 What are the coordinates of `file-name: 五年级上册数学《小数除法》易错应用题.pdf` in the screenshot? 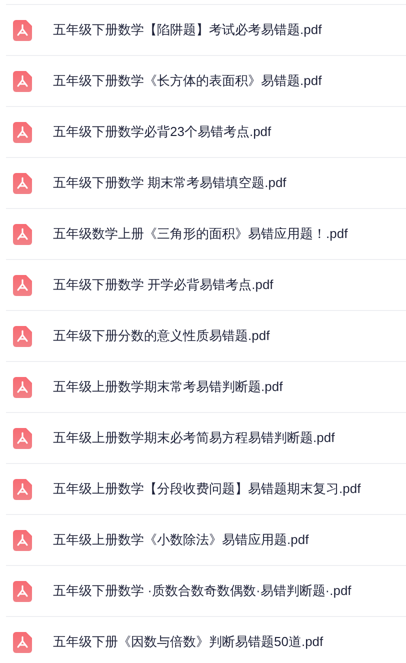 It's located at (181, 540).